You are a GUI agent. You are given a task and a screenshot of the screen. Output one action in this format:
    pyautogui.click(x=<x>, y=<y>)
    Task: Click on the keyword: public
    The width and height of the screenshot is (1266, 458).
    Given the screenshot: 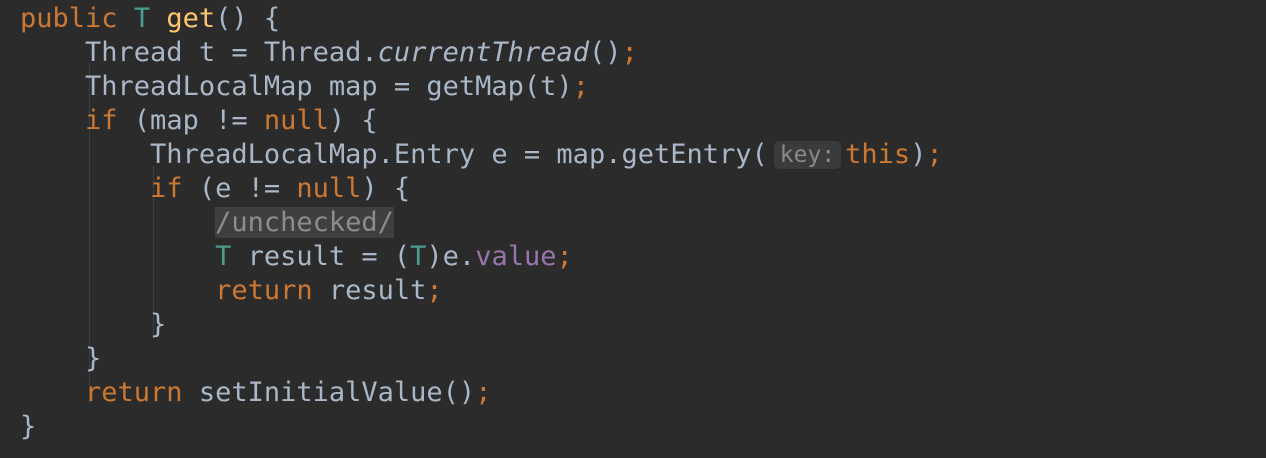 What is the action you would take?
    pyautogui.click(x=69, y=18)
    